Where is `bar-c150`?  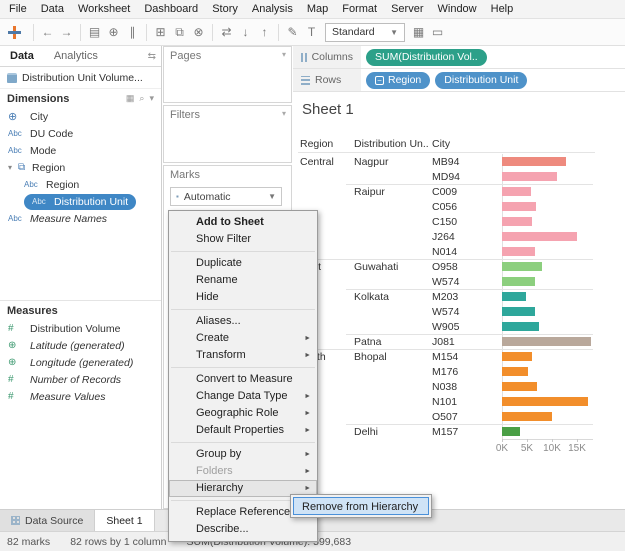
bar-c150 is located at coordinates (517, 221).